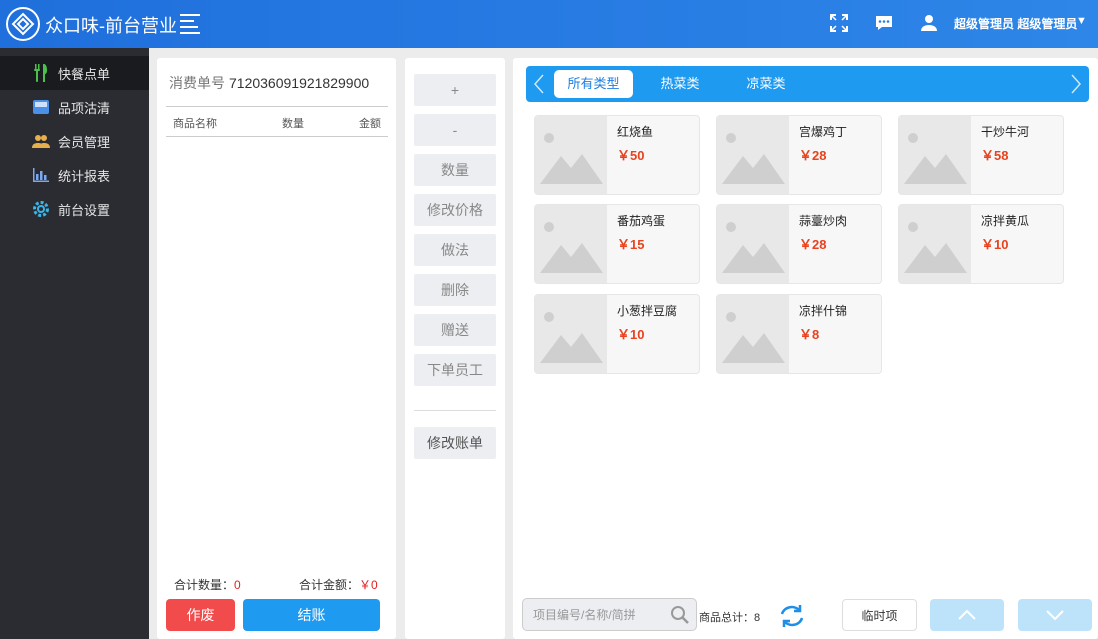 This screenshot has height=639, width=1098. Describe the element at coordinates (311, 615) in the screenshot. I see `checkout-button: 结账` at that location.